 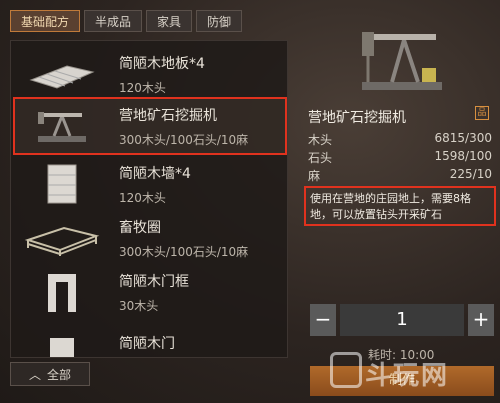 I want to click on tab-semi-finished: 半成品, so click(x=113, y=21).